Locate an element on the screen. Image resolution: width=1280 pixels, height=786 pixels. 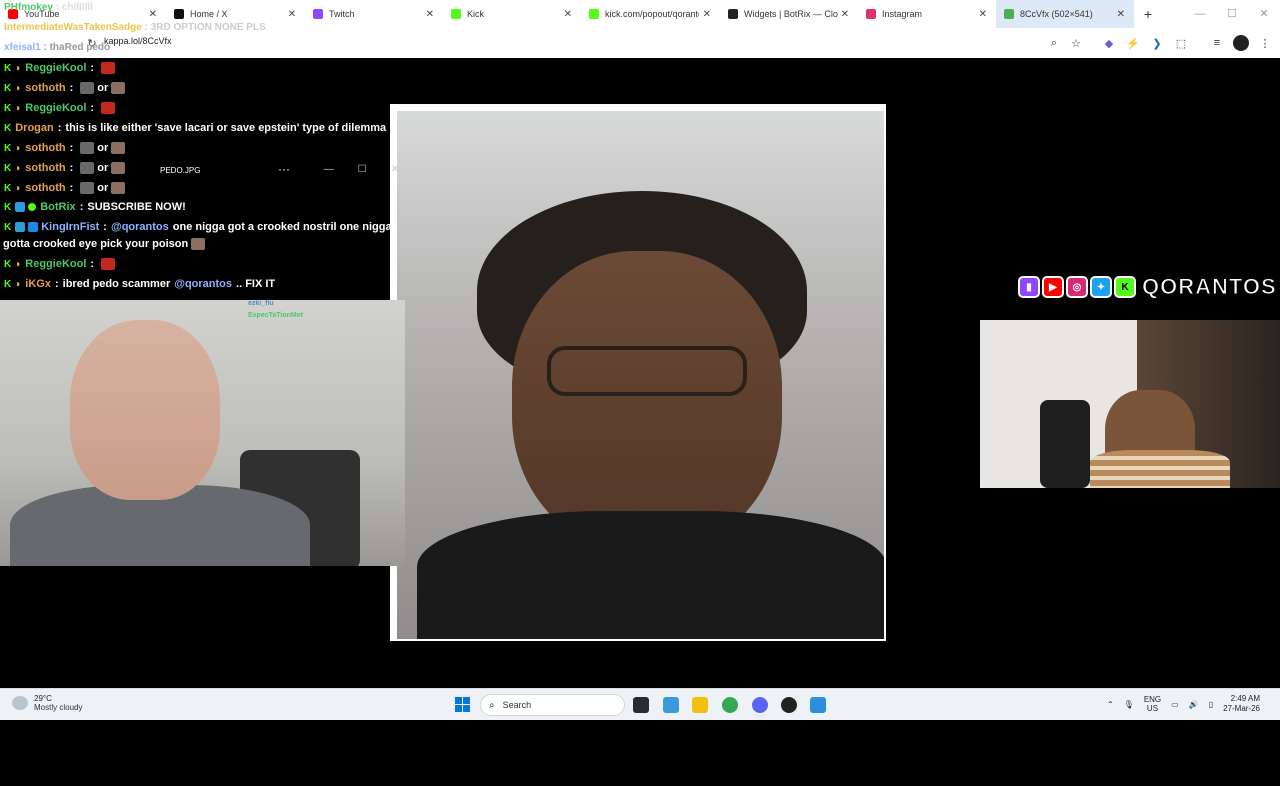
chrome-icon is located at coordinates (730, 705).